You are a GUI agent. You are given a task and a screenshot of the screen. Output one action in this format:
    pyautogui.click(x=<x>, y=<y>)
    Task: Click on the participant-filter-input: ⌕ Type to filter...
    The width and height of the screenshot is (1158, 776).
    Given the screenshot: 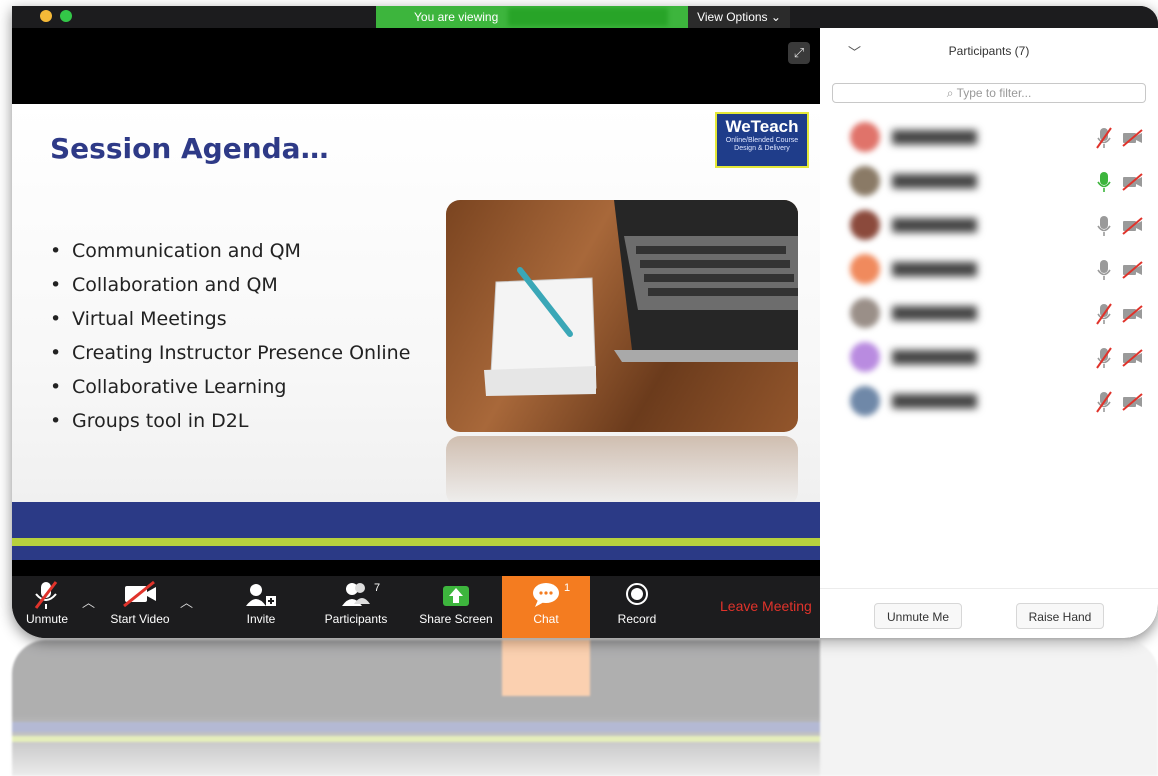 What is the action you would take?
    pyautogui.click(x=989, y=93)
    